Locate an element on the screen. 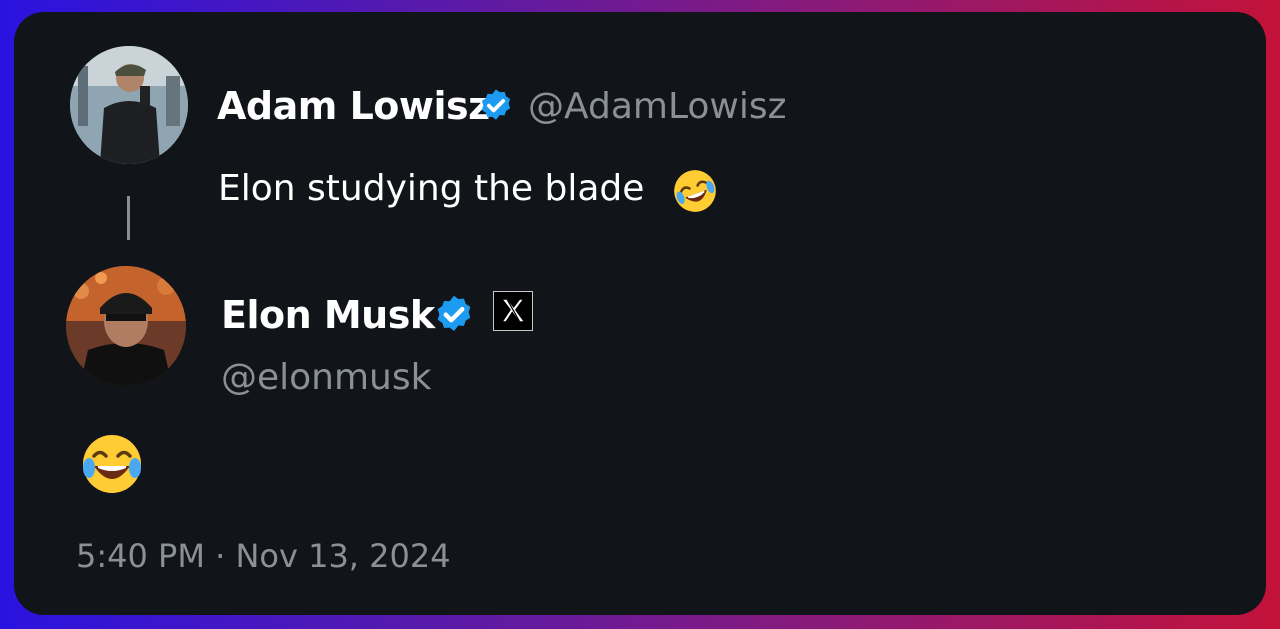  author-name: Elon Musk is located at coordinates (328, 315).